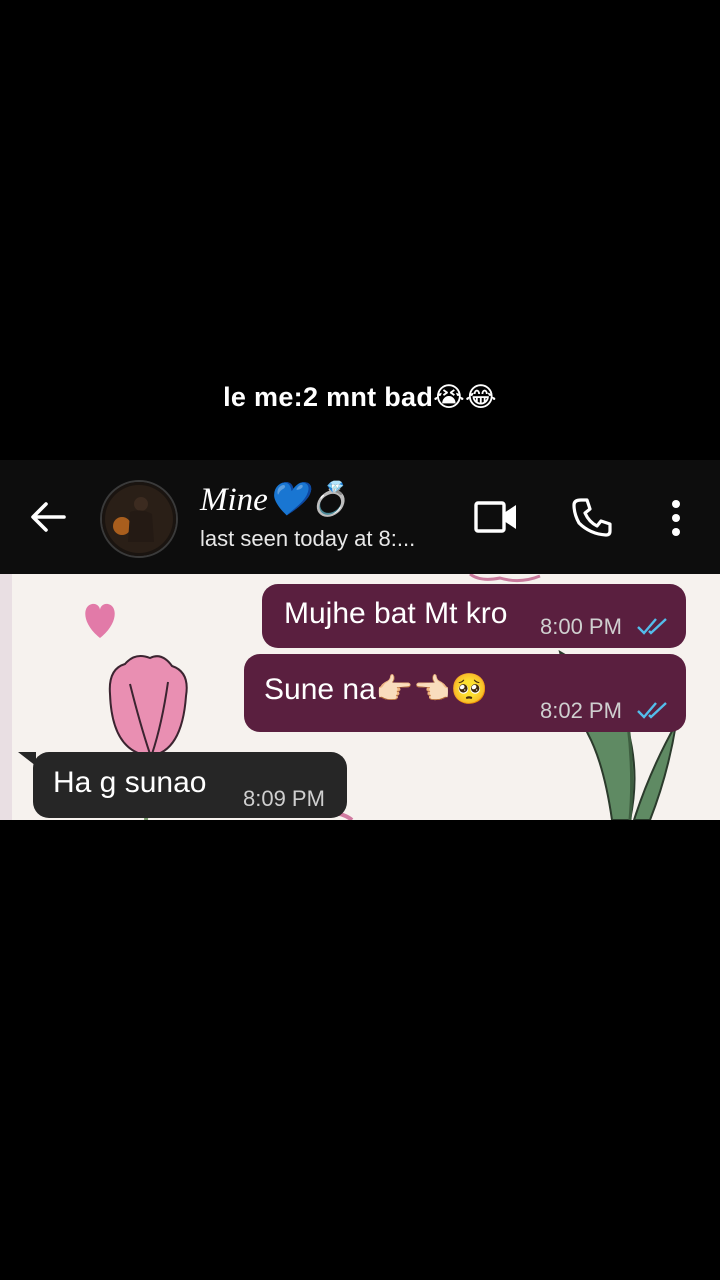  Describe the element at coordinates (275, 499) in the screenshot. I see `contact-name: Mine💙💍` at that location.